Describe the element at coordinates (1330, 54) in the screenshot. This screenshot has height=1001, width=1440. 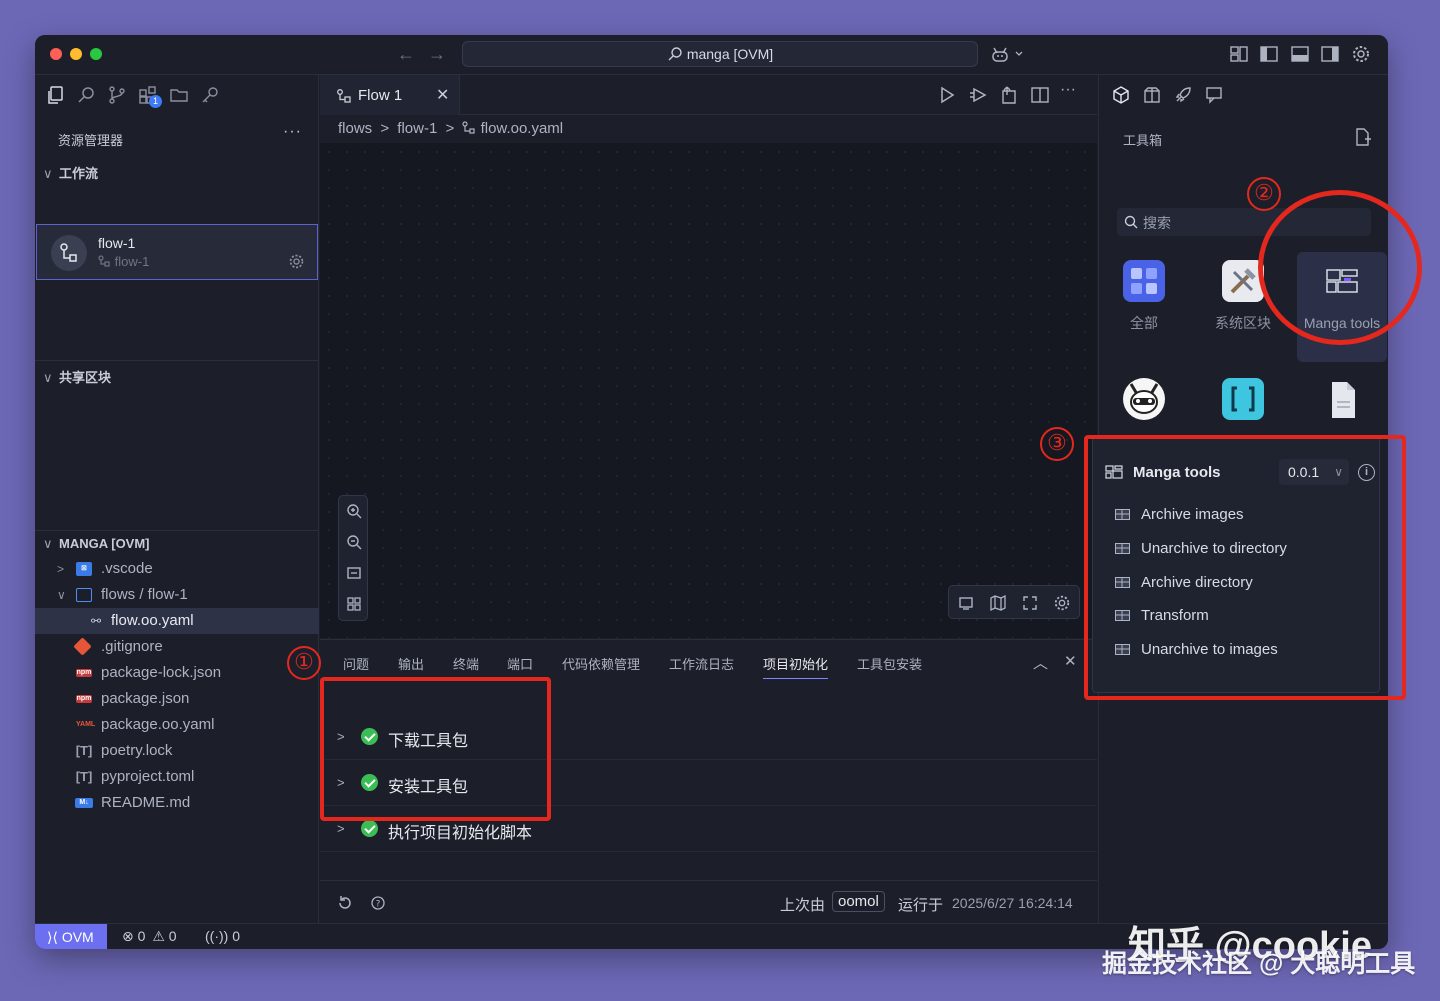
I see `toggle-secondary-sidebar-icon` at that location.